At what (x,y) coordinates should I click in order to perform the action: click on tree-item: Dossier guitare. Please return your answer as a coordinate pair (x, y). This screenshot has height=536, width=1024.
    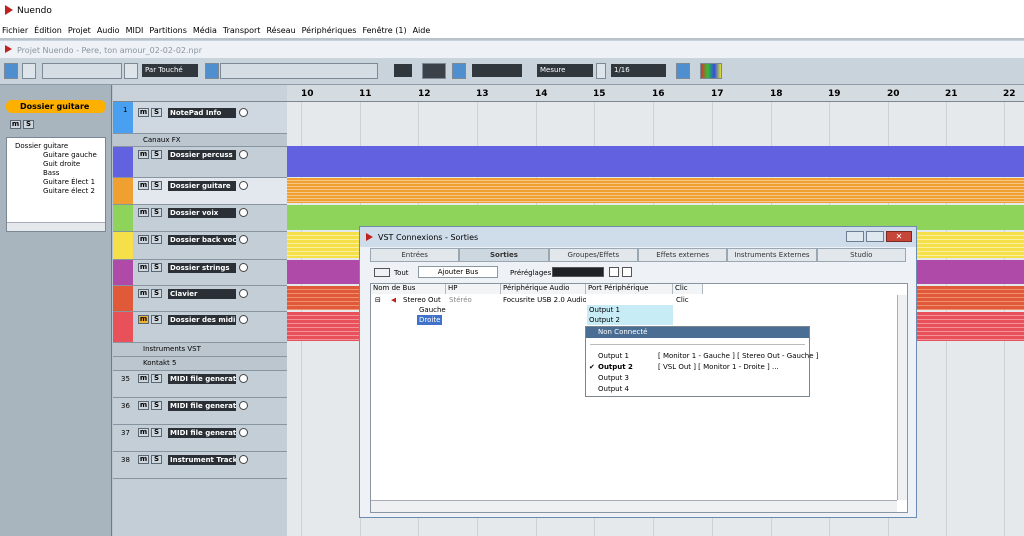
    Looking at the image, I should click on (56, 144).